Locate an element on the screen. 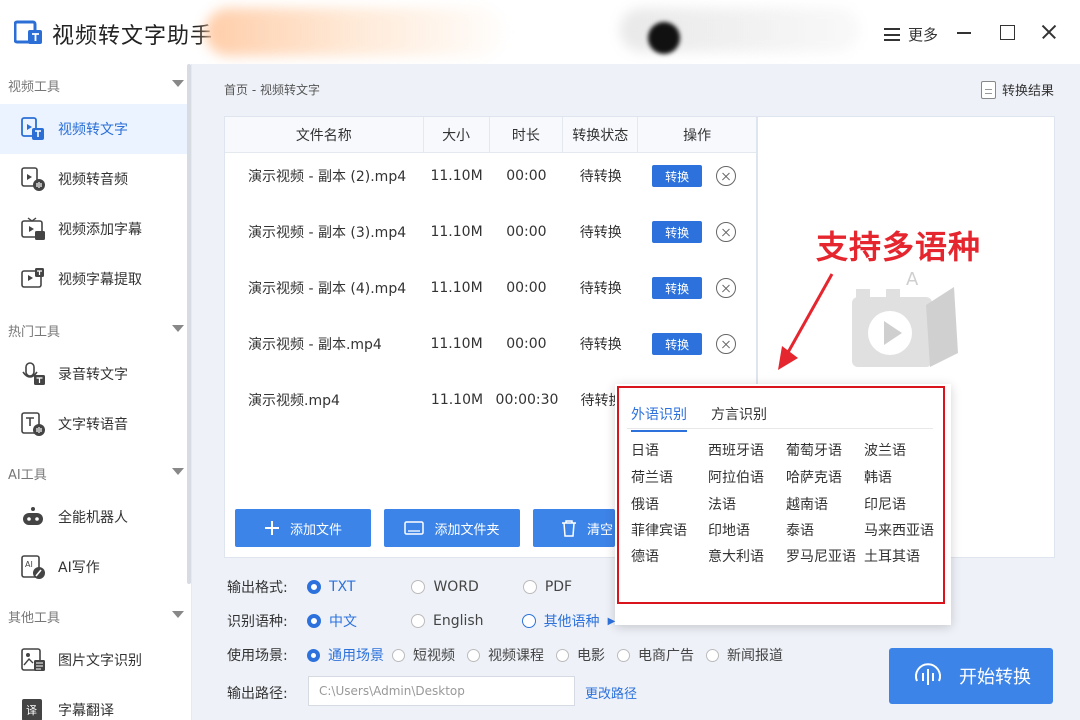  sidebar-group-ai-tools: AI工具 is located at coordinates (96, 473).